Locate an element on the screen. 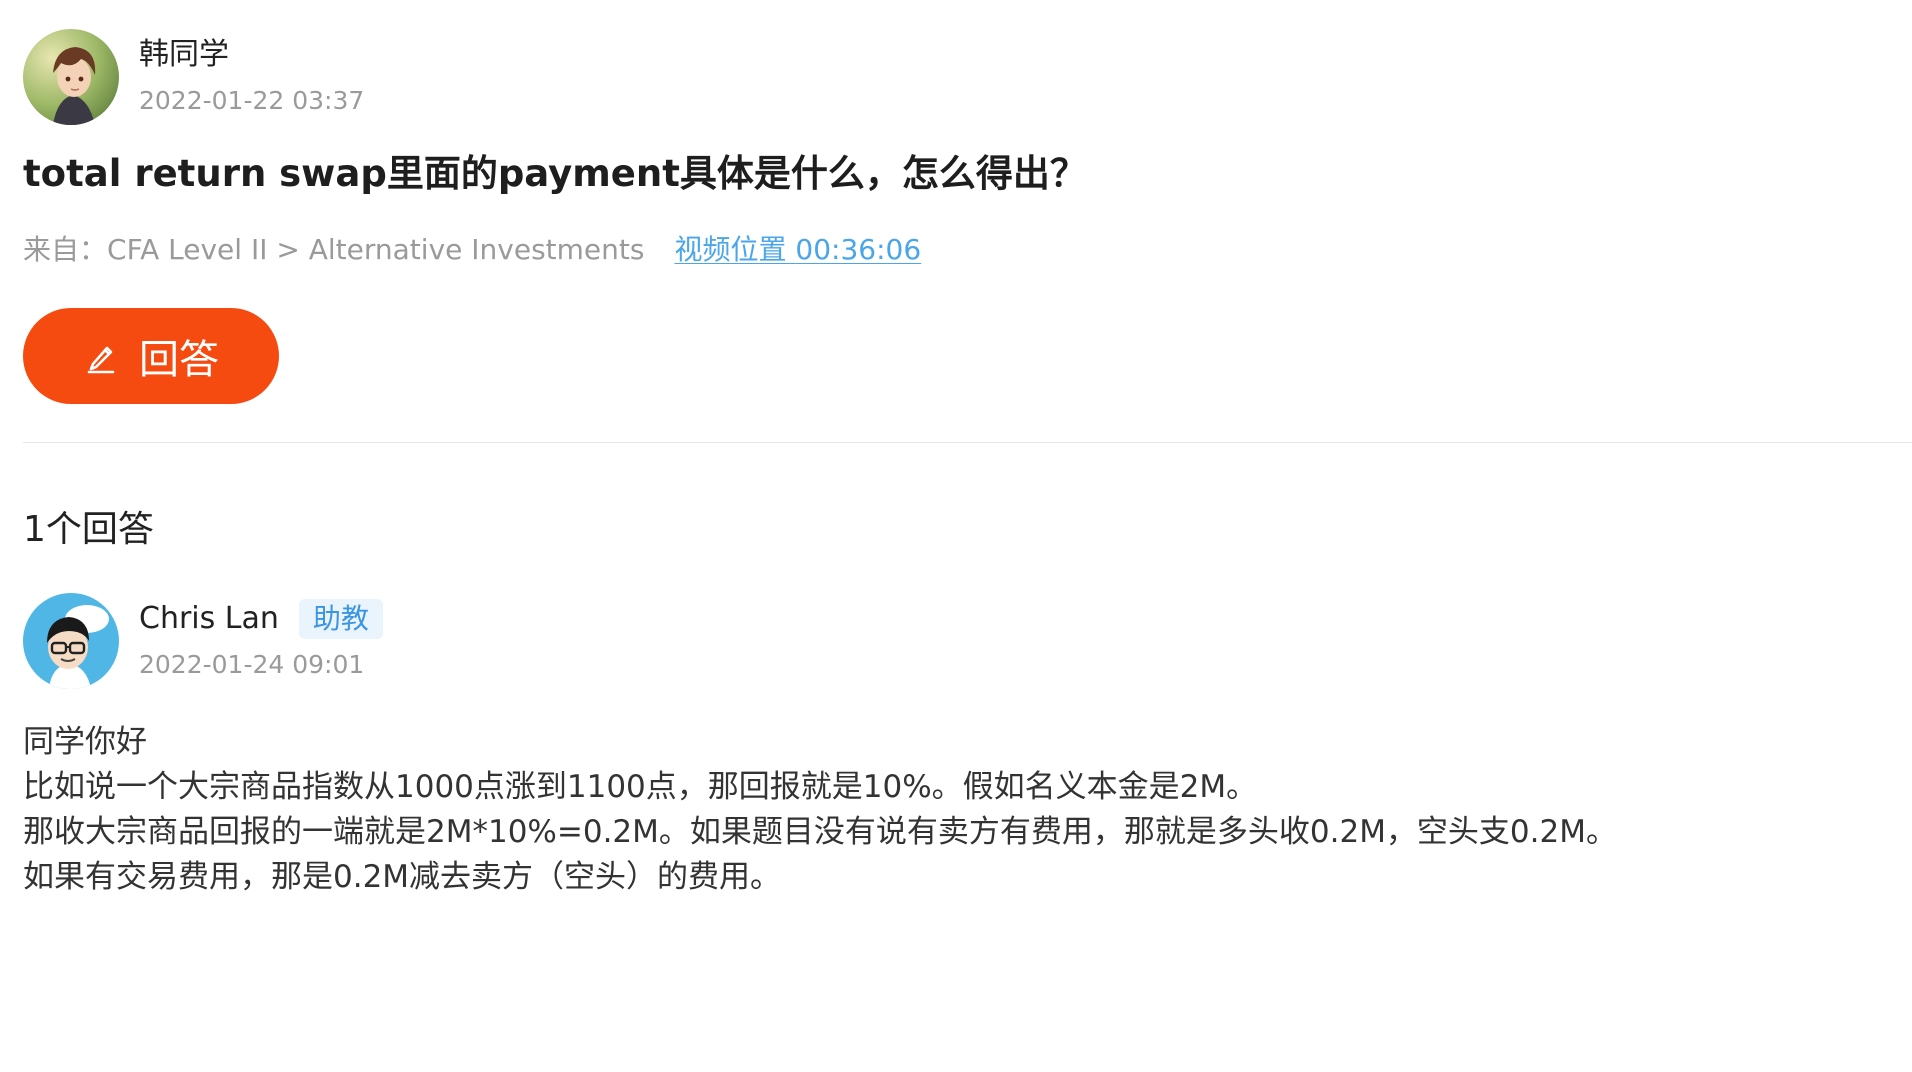 The image size is (1912, 1072). answers-count-heading: 1个回答 is located at coordinates (88, 529).